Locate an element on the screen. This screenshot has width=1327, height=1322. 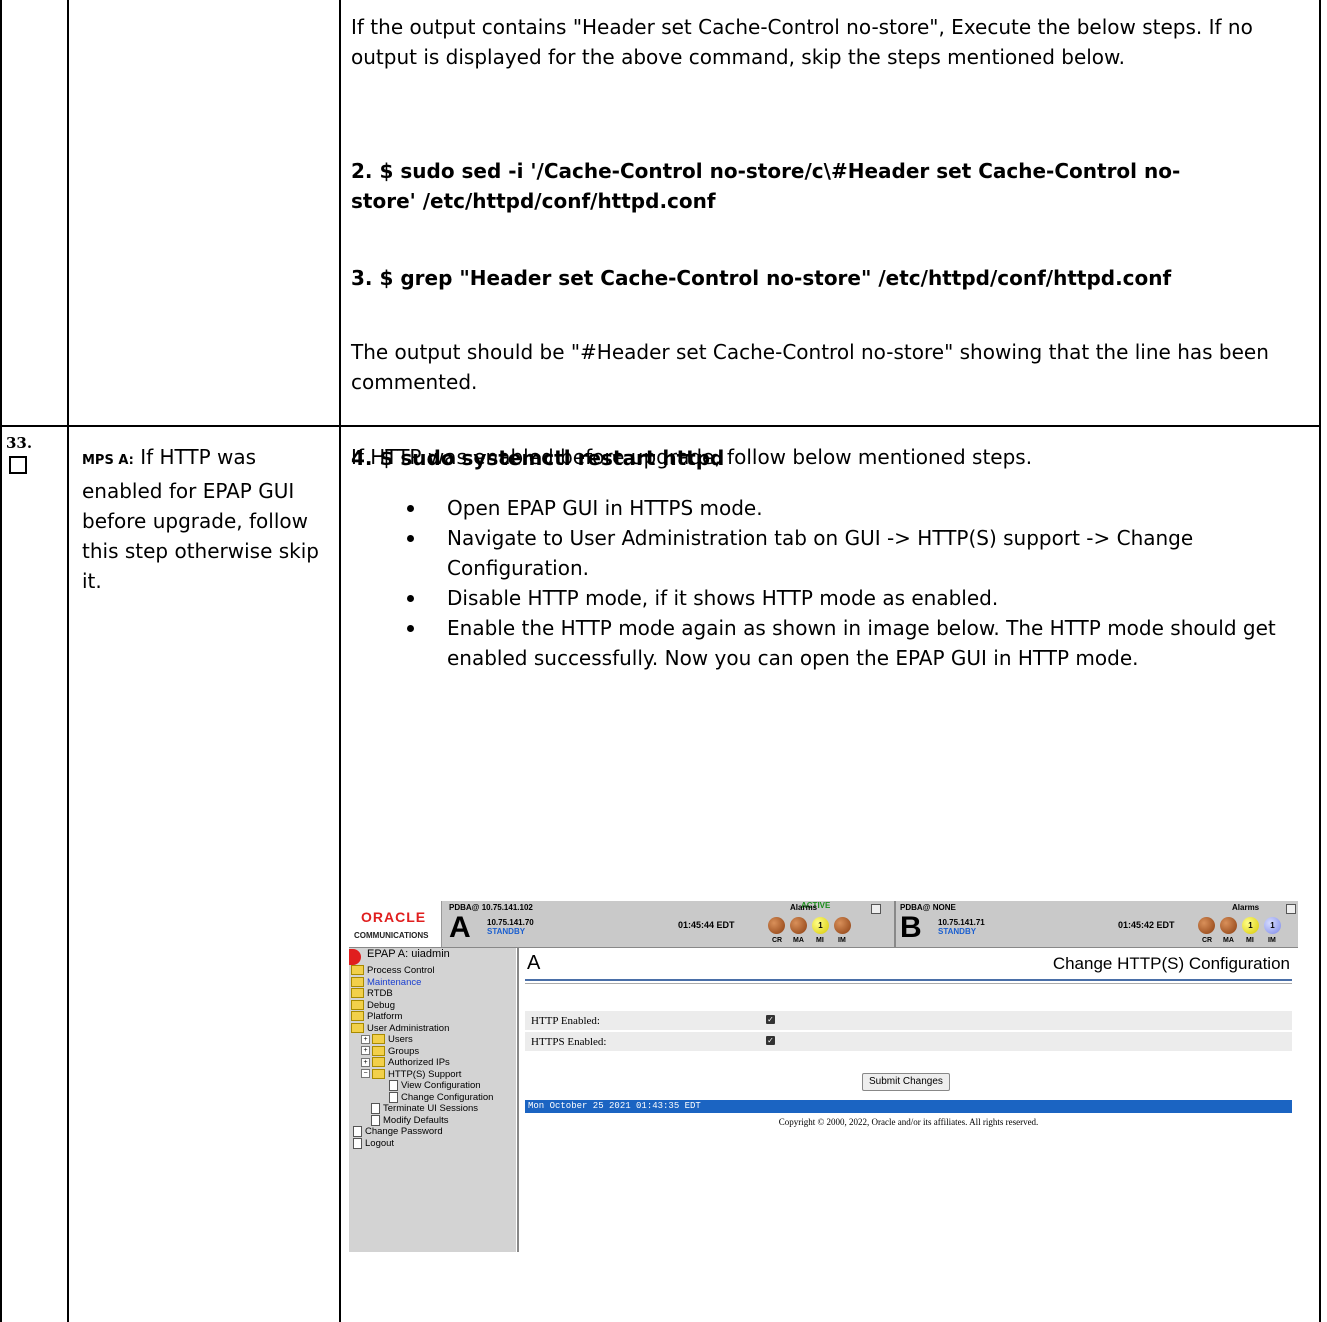
server-a-expand-icon is located at coordinates (876, 909).